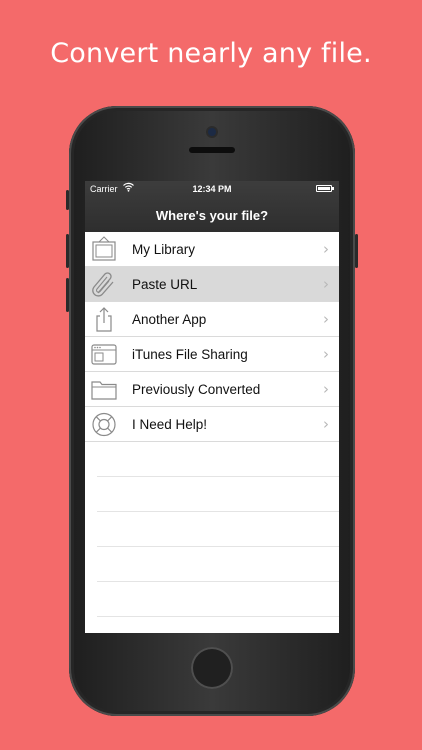 The width and height of the screenshot is (422, 750). What do you see at coordinates (190, 354) in the screenshot?
I see `menu-item-label: iTunes File Sharing` at bounding box center [190, 354].